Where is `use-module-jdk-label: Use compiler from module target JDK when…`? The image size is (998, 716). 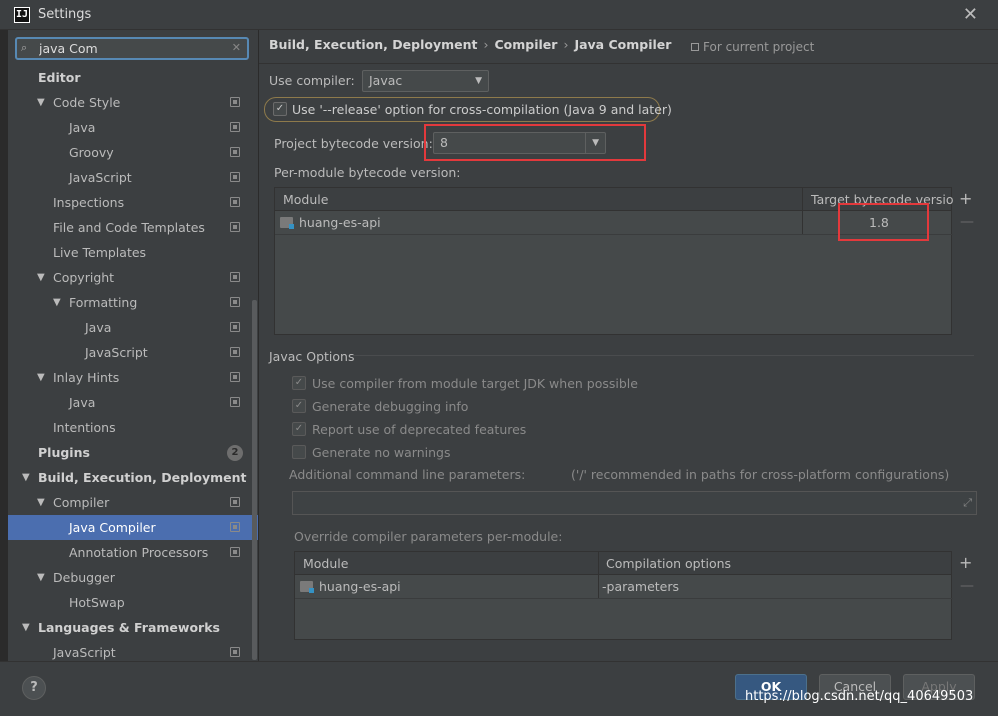
use-module-jdk-label: Use compiler from module target JDK when… is located at coordinates (475, 383).